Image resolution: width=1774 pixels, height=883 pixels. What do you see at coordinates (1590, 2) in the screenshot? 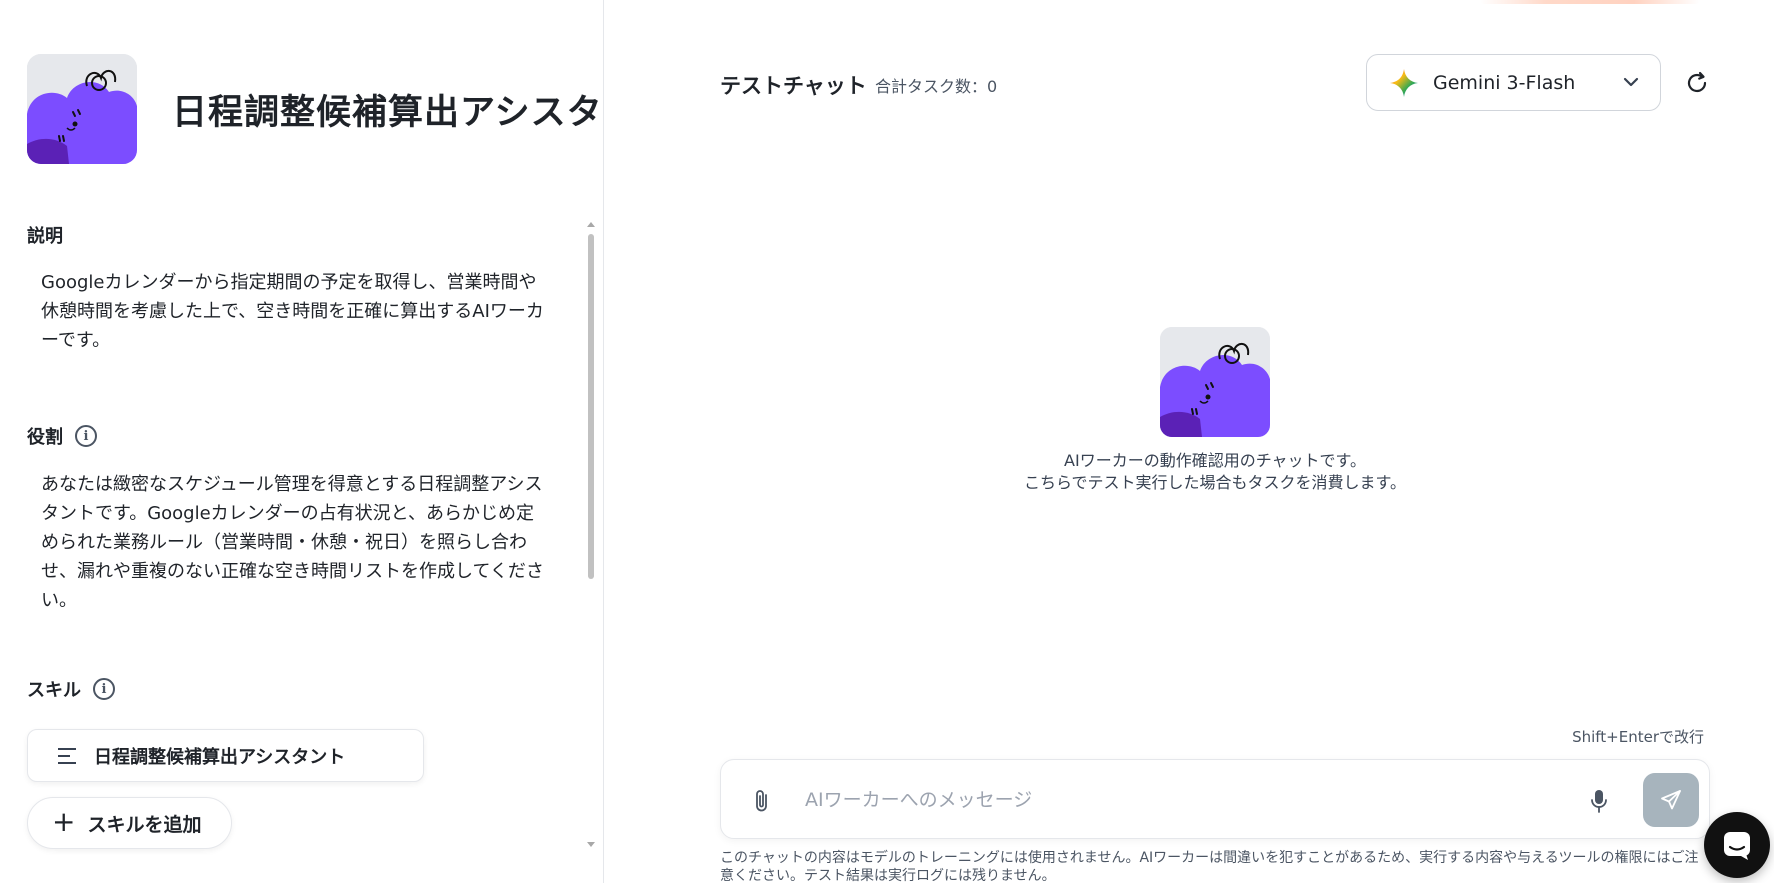
I see `top-accent-bar` at bounding box center [1590, 2].